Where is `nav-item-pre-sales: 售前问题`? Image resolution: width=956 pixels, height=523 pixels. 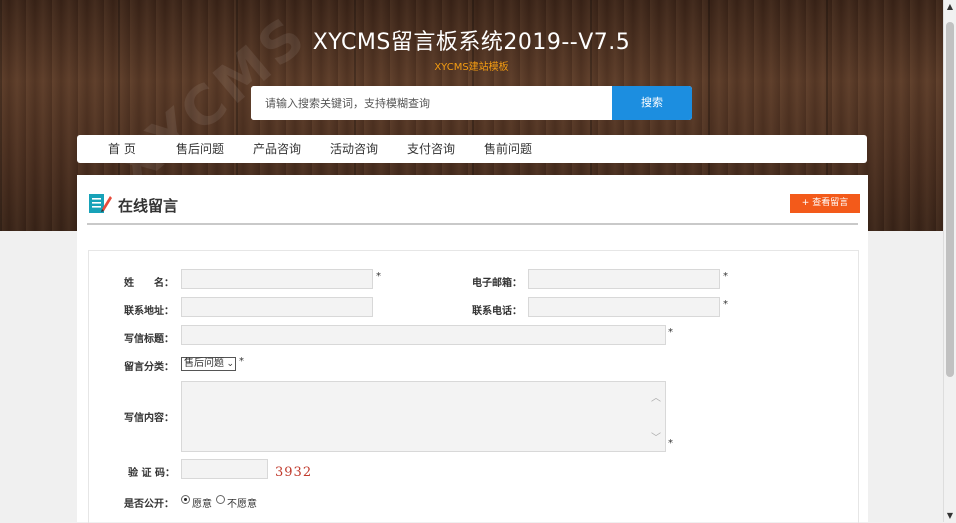 nav-item-pre-sales: 售前问题 is located at coordinates (508, 149).